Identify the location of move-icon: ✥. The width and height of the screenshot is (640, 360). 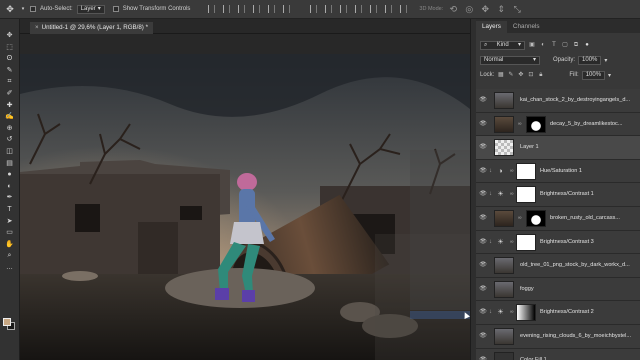
(10, 36).